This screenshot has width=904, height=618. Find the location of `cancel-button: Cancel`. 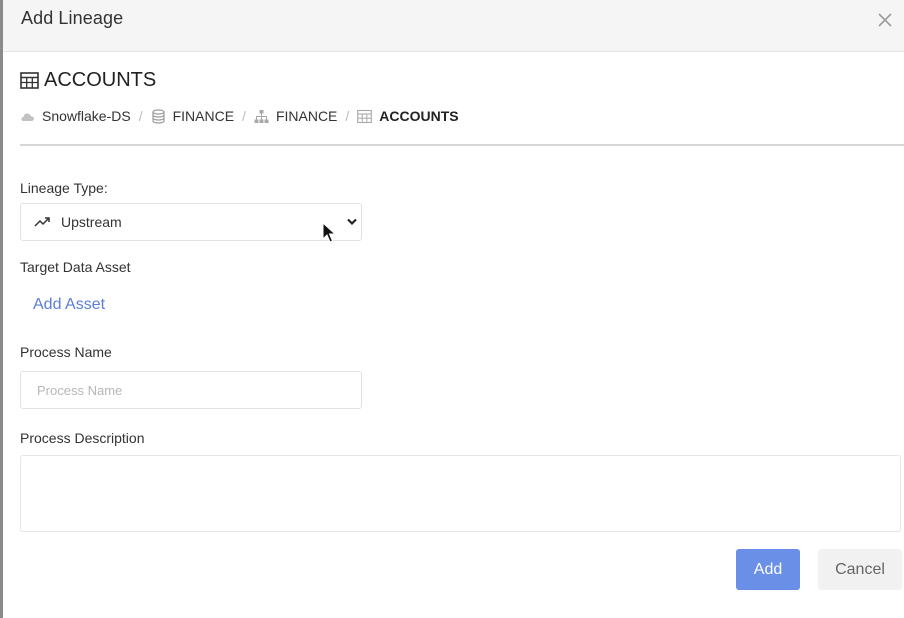

cancel-button: Cancel is located at coordinates (860, 569).